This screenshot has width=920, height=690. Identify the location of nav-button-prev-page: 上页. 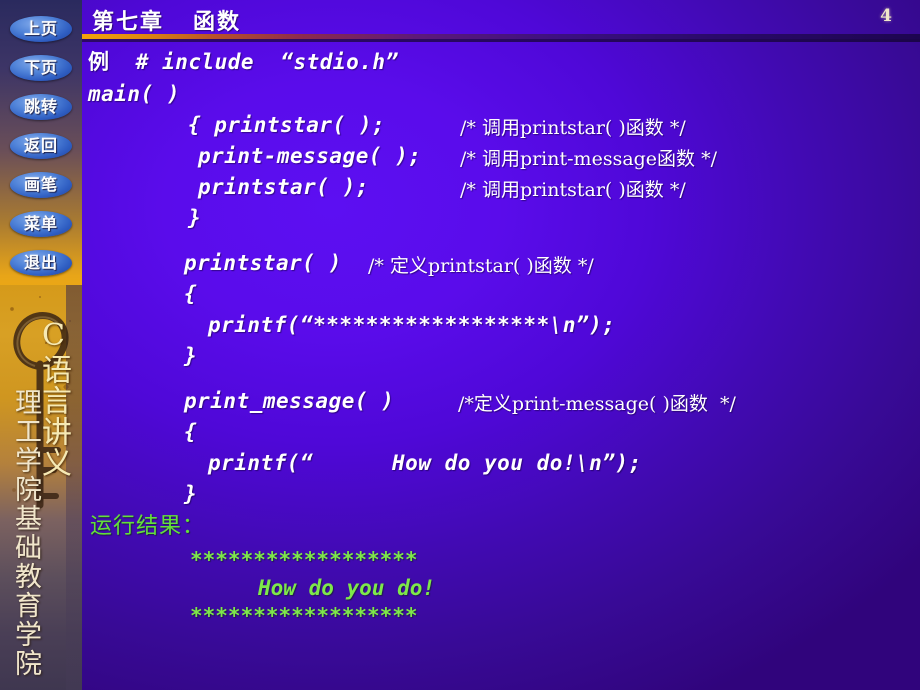
(41, 29).